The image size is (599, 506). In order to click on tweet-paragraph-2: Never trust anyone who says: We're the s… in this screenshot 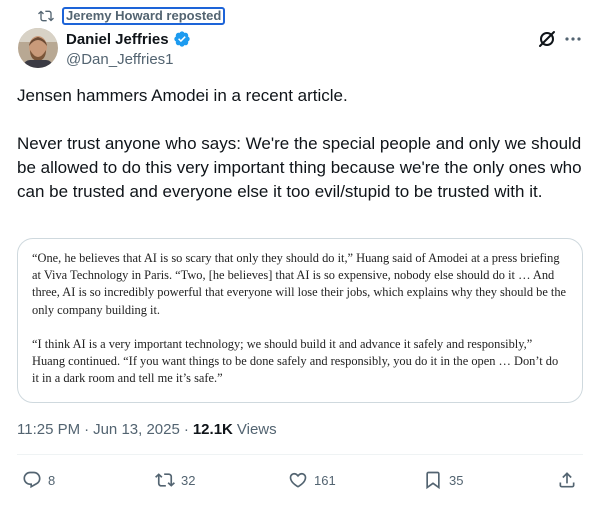, I will do `click(299, 167)`.